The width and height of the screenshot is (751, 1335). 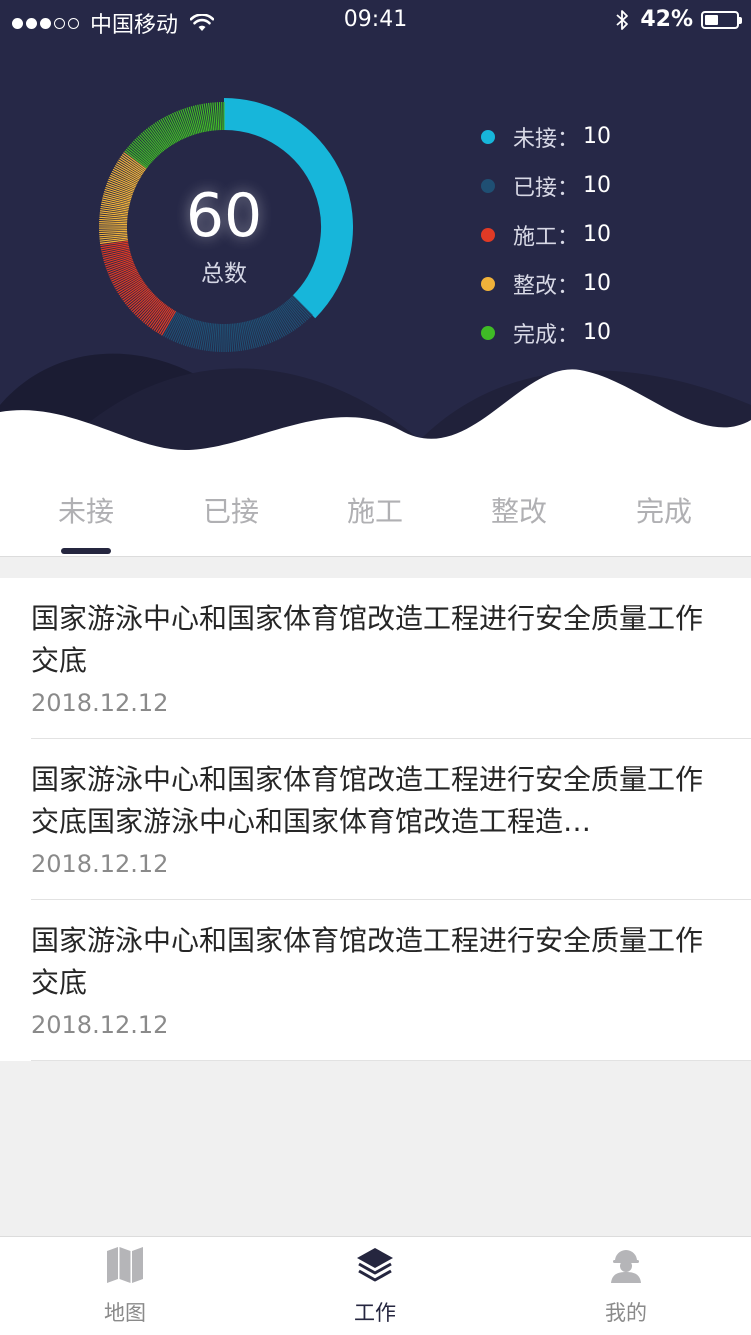 What do you see at coordinates (125, 1286) in the screenshot?
I see `tabbar-item-map: 地图` at bounding box center [125, 1286].